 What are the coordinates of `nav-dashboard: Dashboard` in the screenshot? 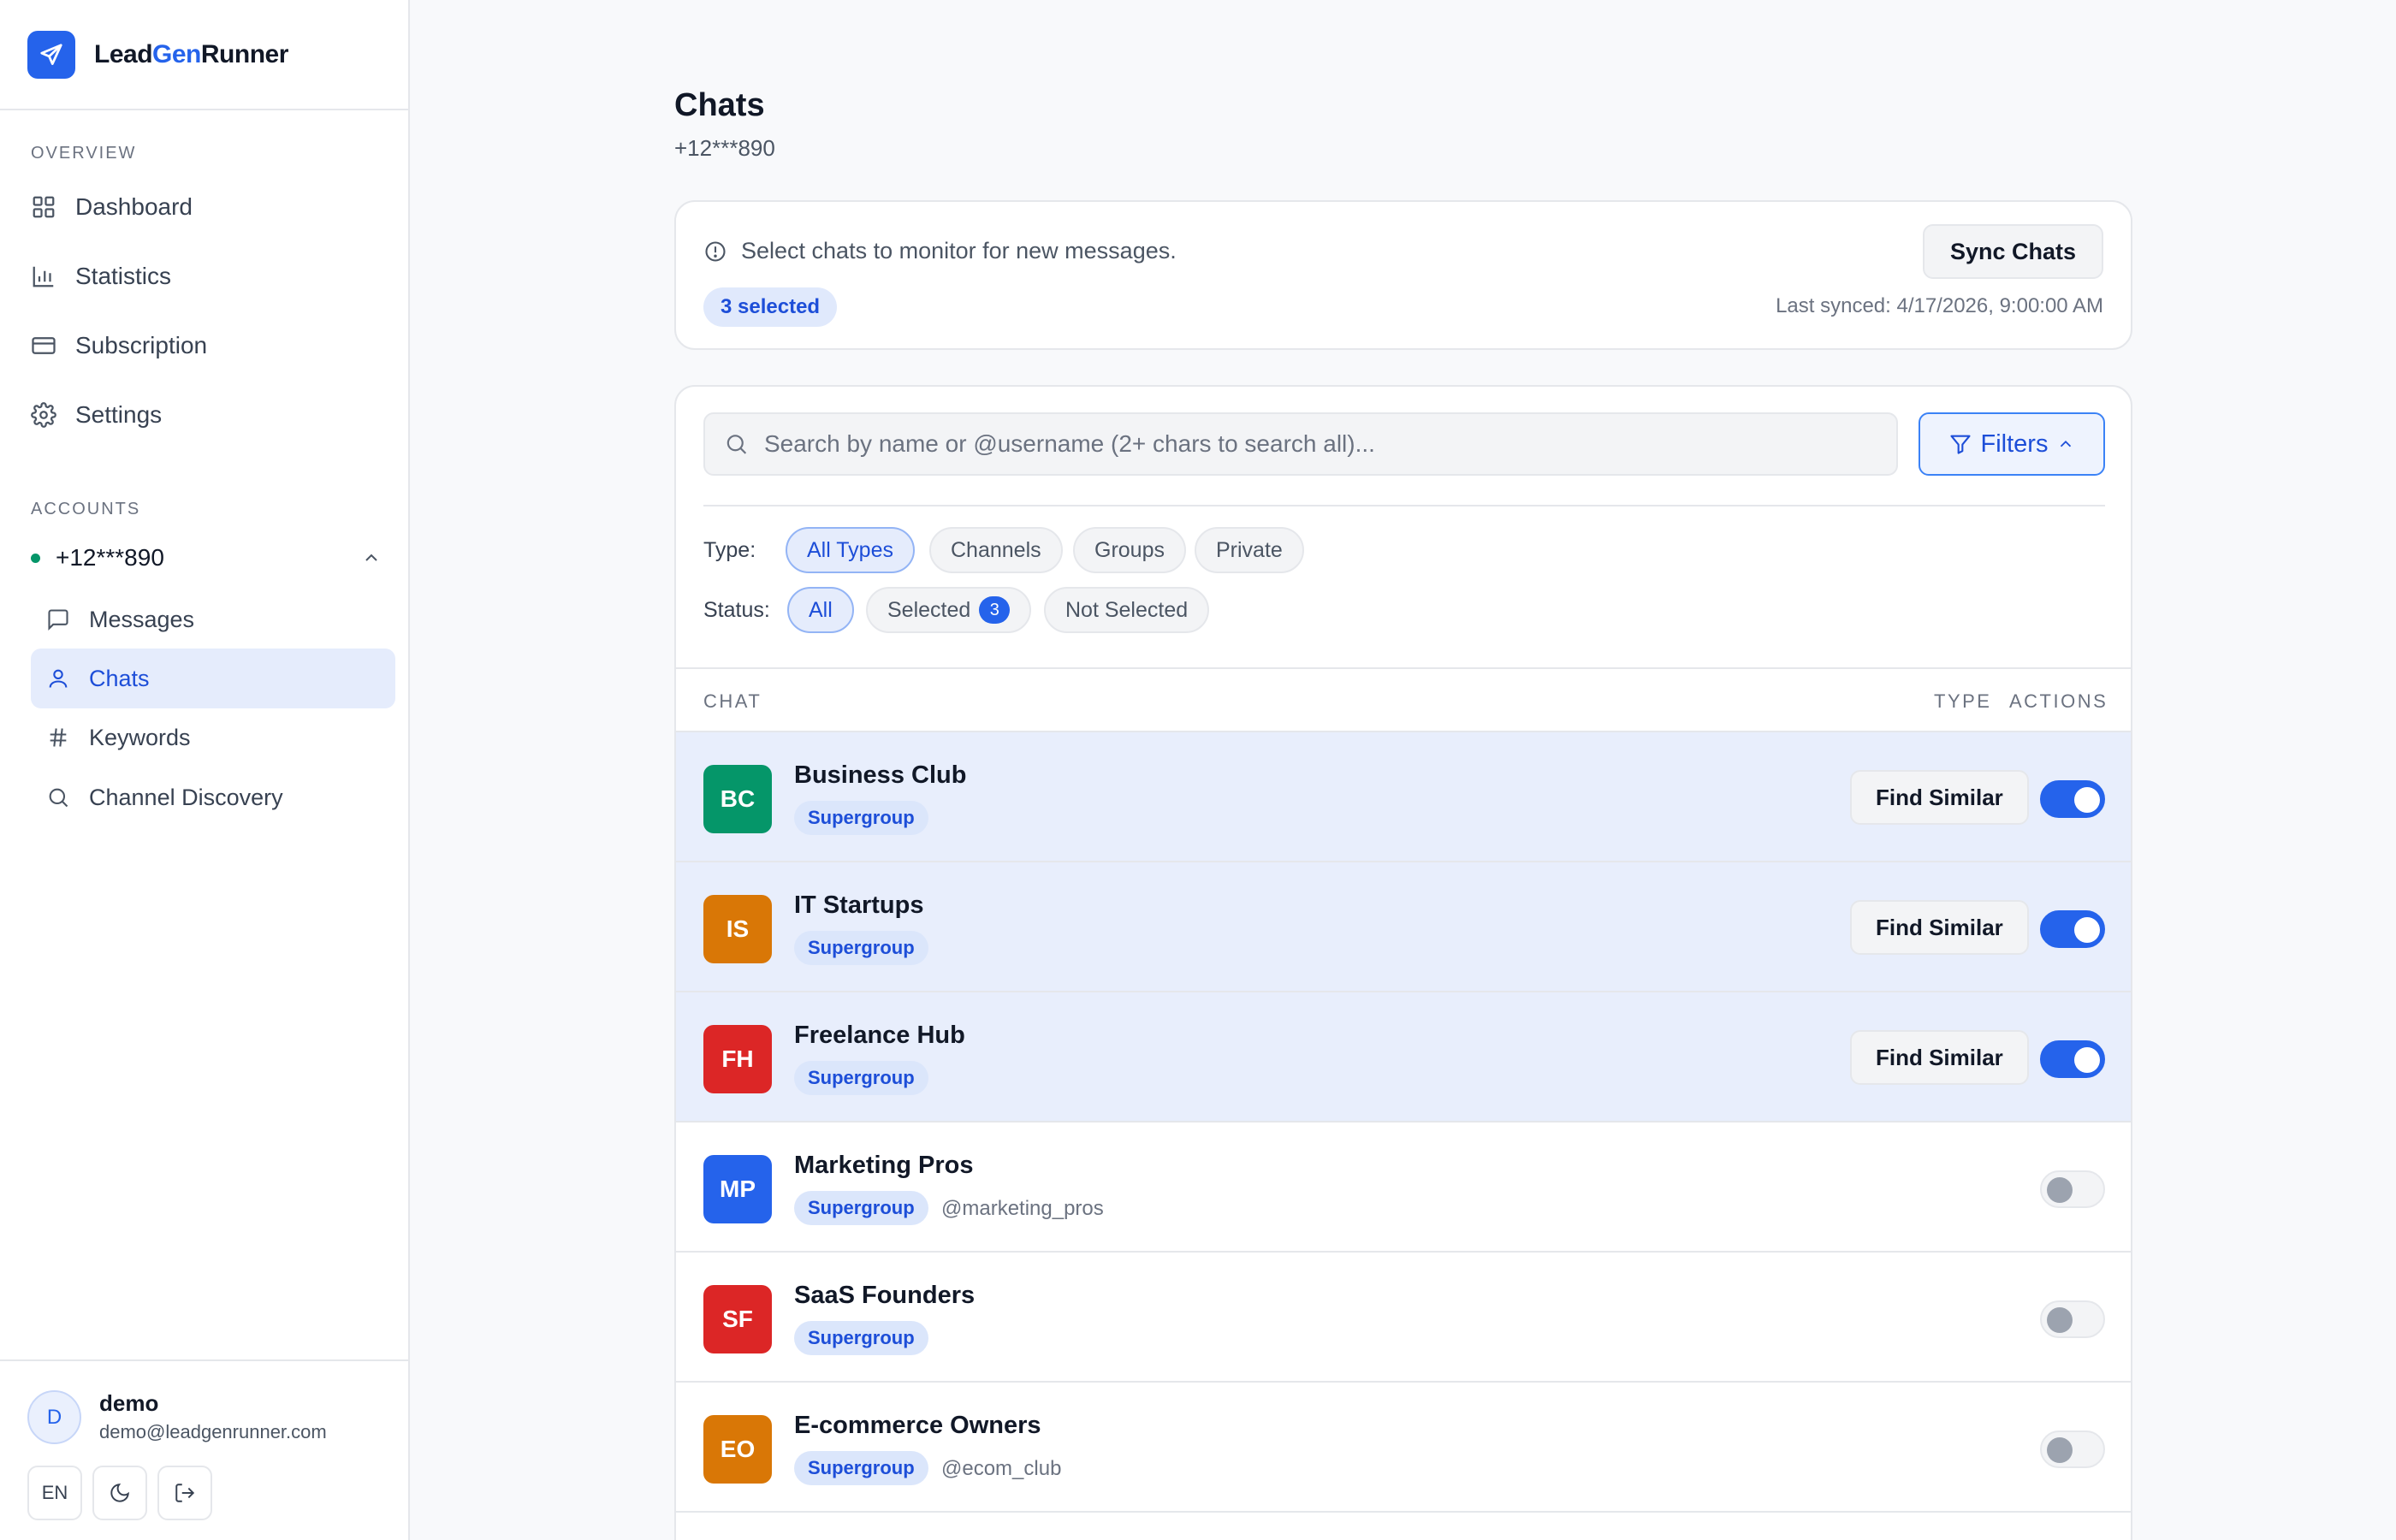 It's located at (112, 207).